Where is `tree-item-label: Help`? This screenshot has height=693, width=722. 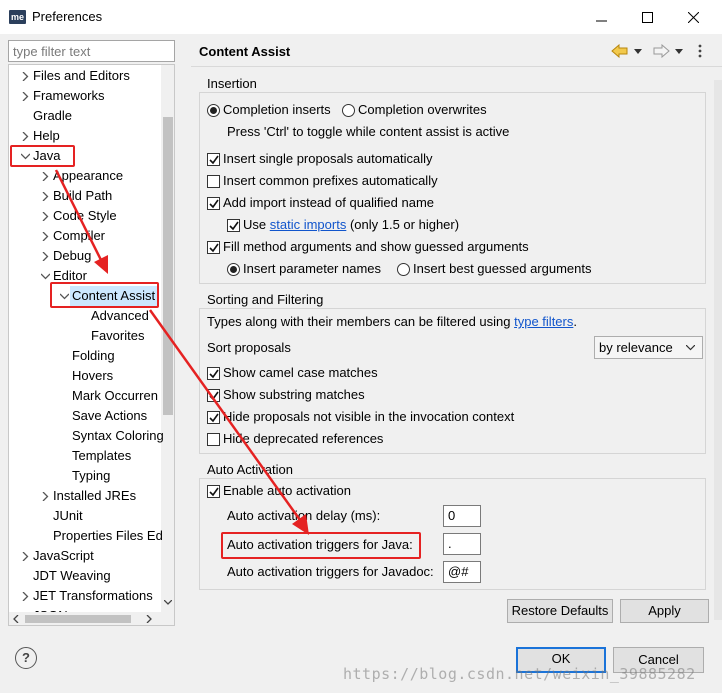
tree-item-label: Help is located at coordinates (46, 135).